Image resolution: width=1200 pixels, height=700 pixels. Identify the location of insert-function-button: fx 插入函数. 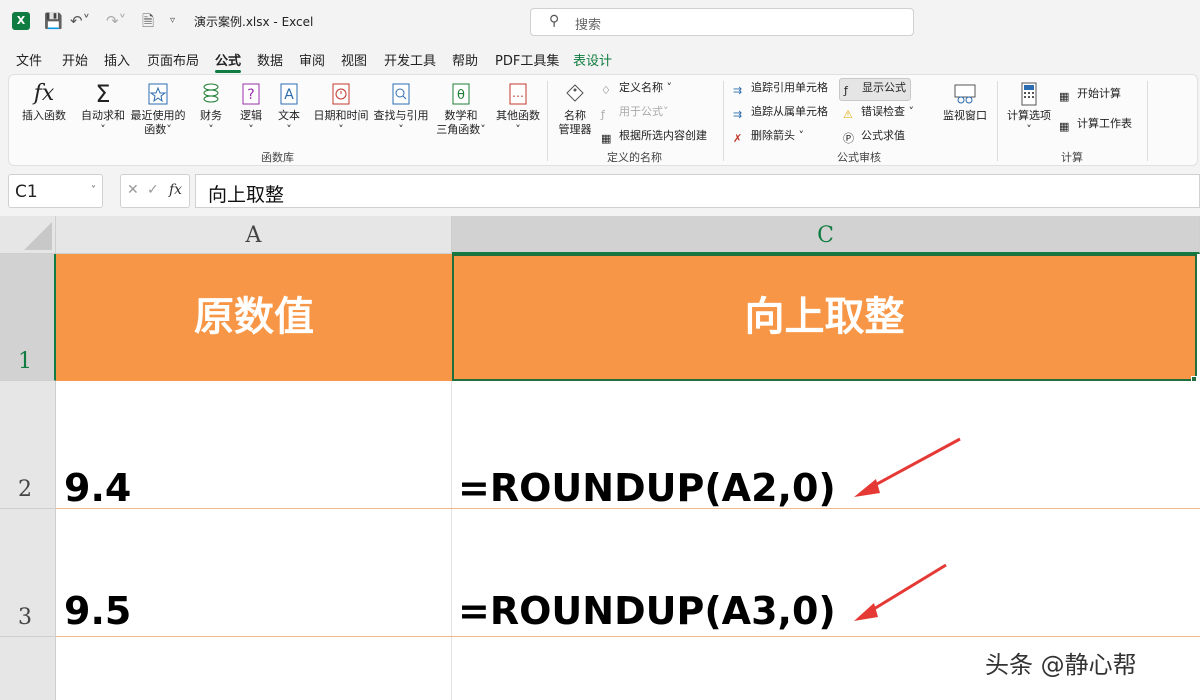
(44, 102).